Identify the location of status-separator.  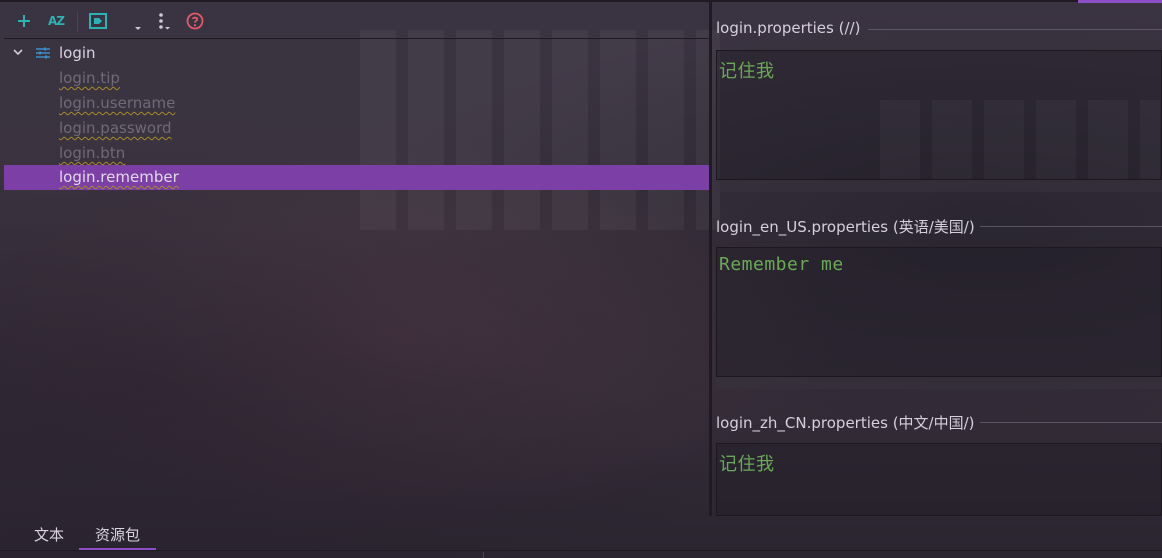
(483, 555).